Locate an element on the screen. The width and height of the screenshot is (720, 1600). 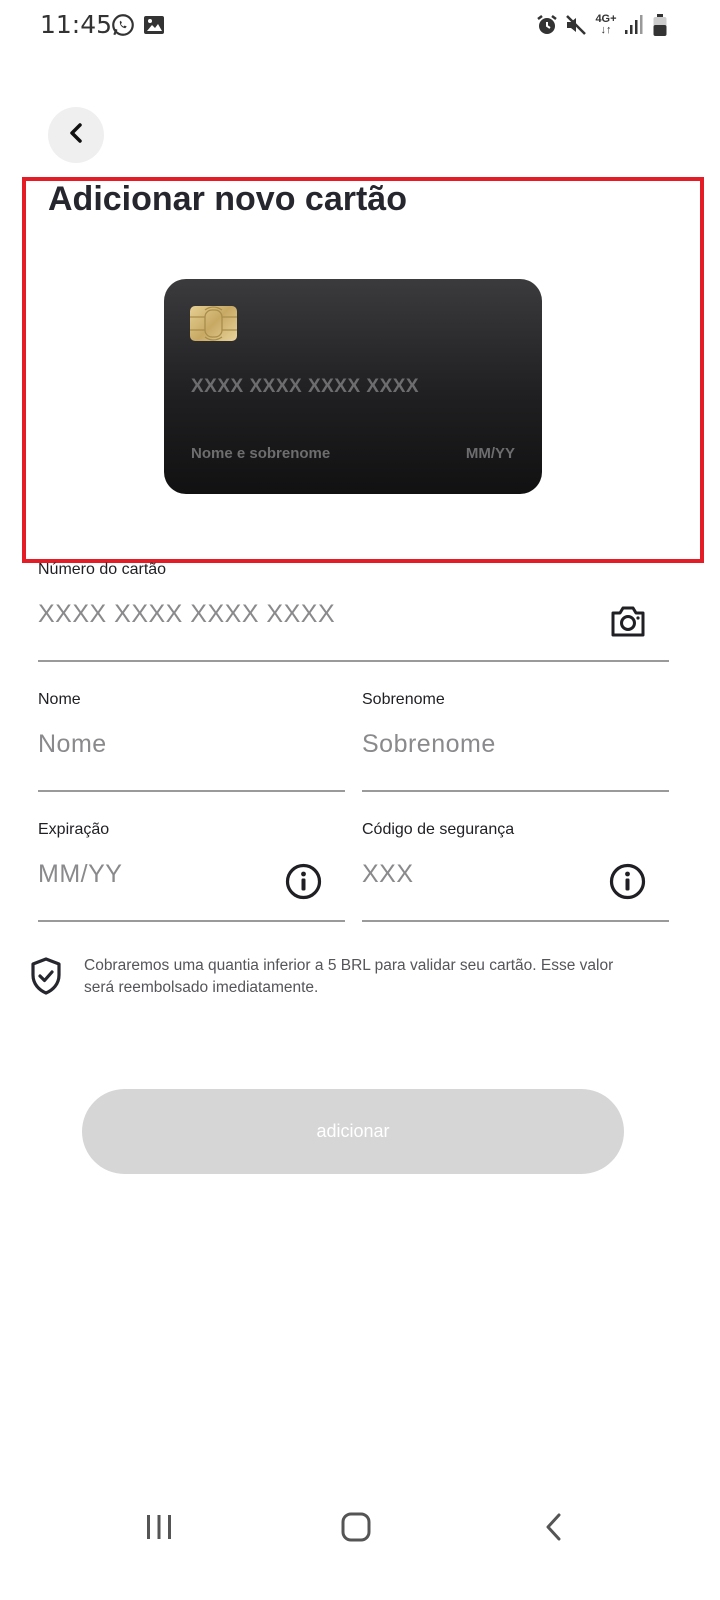
network-4g-icon: 4G+ ↓↑ is located at coordinates (606, 24).